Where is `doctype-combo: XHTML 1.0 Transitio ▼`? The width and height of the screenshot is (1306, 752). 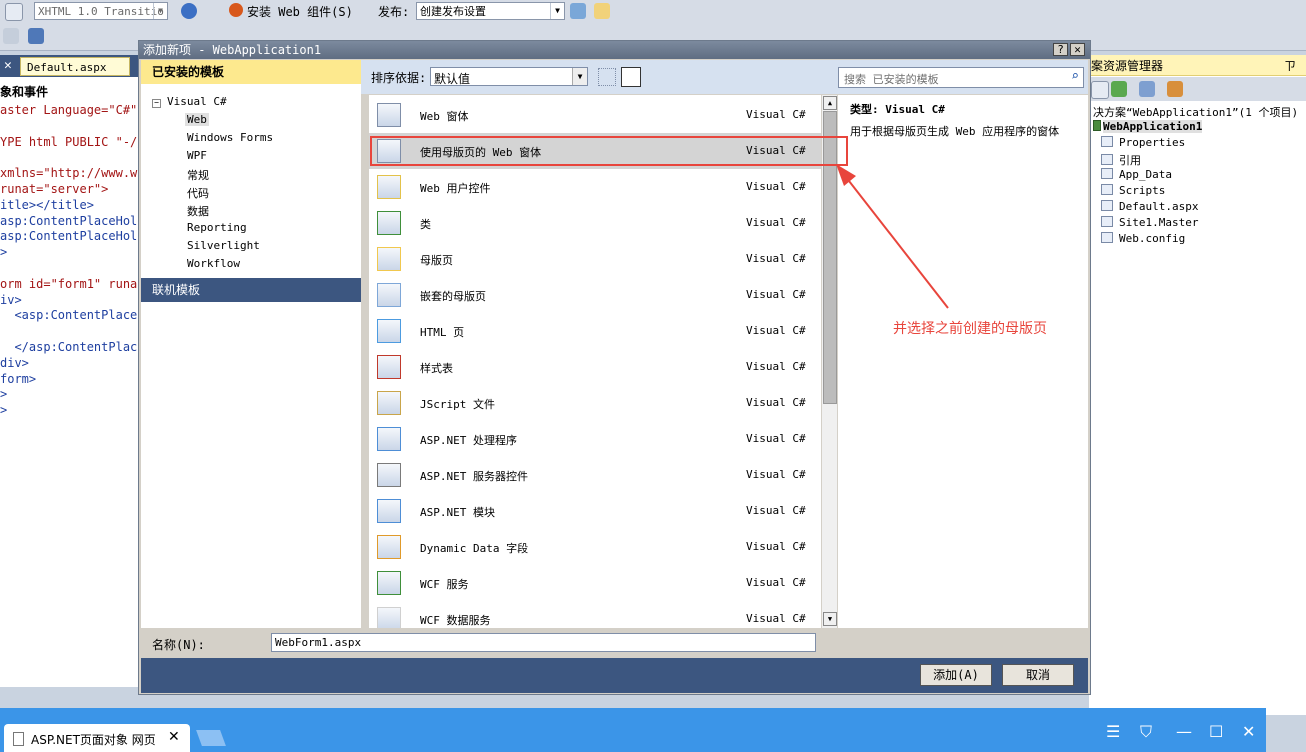
doctype-combo: XHTML 1.0 Transitio ▼ is located at coordinates (101, 11).